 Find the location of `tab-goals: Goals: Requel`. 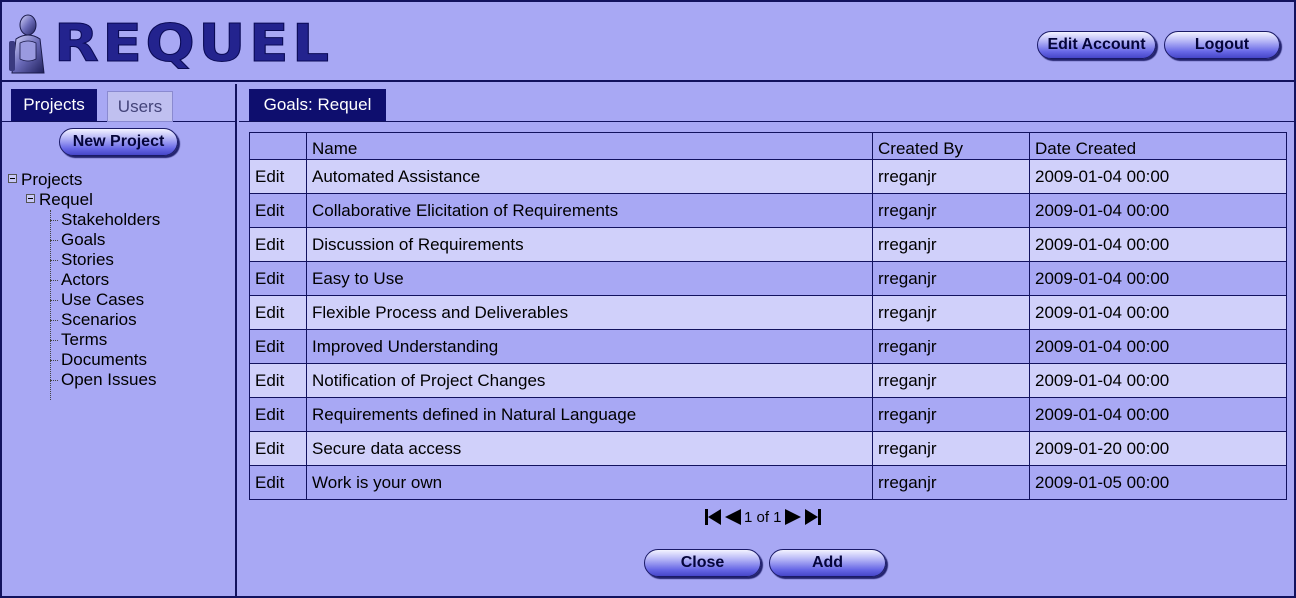

tab-goals: Goals: Requel is located at coordinates (317, 105).